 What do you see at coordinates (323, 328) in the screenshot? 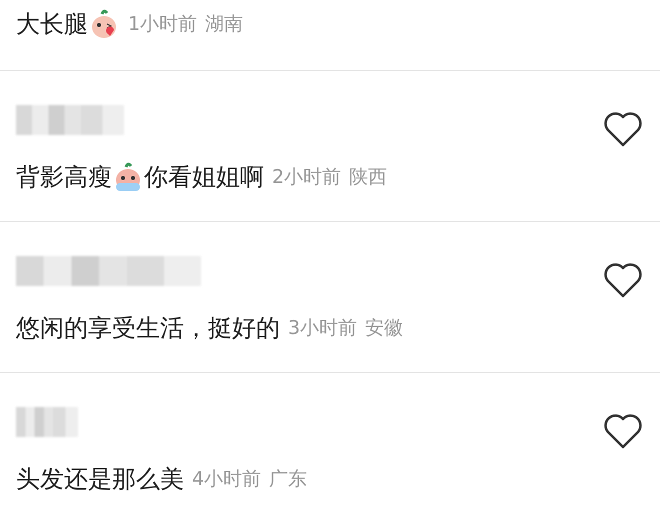
I see `comment-time: 3小时前` at bounding box center [323, 328].